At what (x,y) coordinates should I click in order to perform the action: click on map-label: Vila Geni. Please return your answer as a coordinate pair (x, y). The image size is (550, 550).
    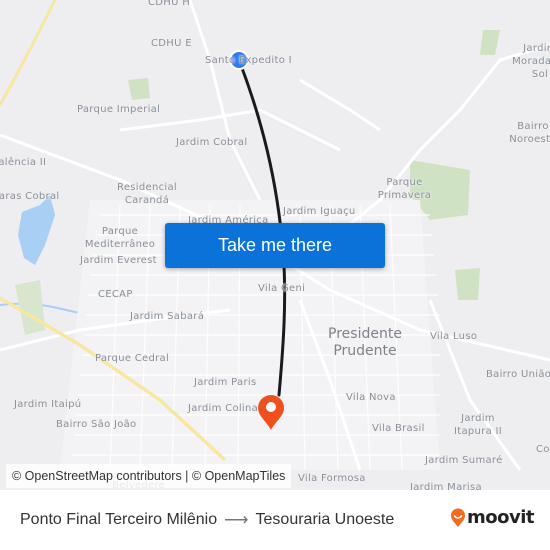
    Looking at the image, I should click on (282, 288).